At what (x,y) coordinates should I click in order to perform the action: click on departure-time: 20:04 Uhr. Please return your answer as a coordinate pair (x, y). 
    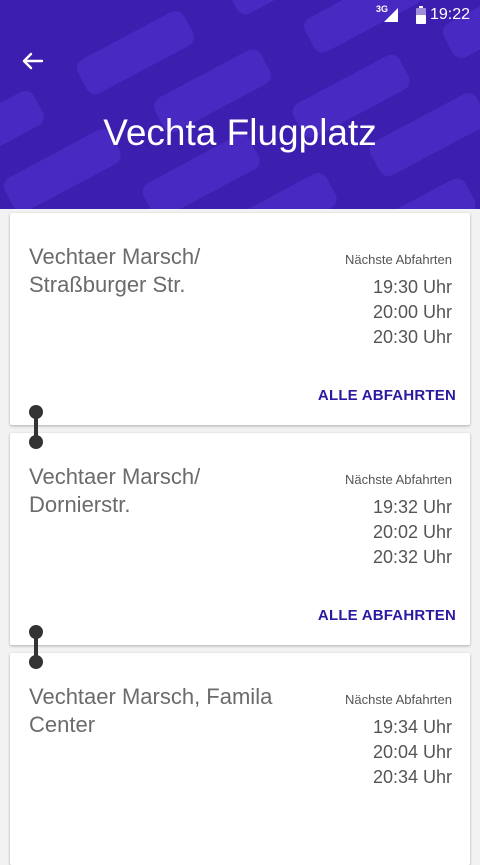
    Looking at the image, I should click on (412, 752).